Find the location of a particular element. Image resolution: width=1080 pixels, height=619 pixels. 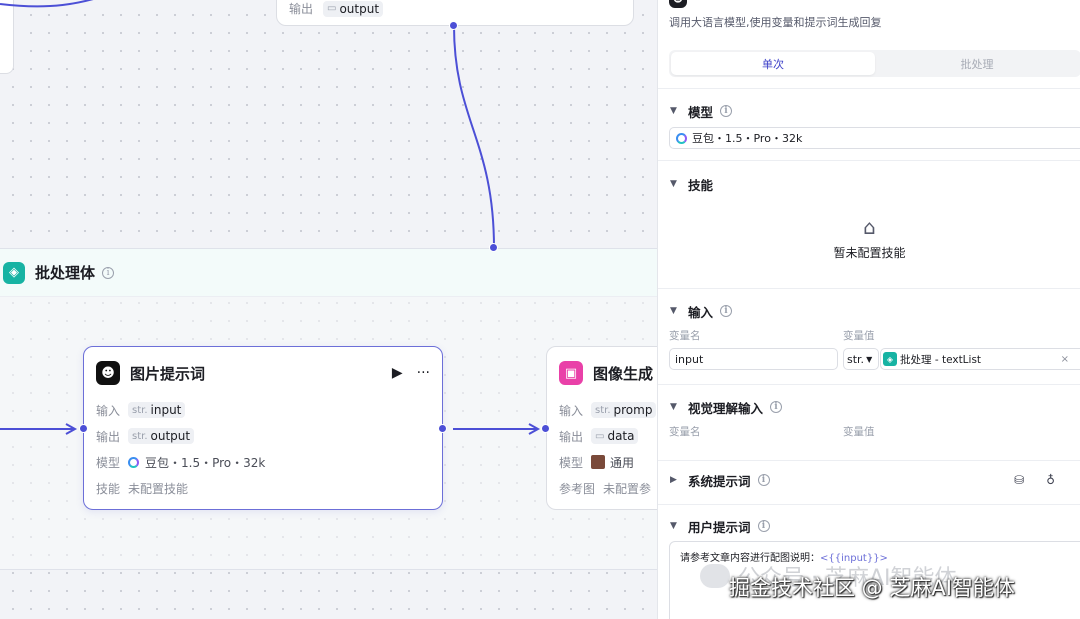

left-node-stub is located at coordinates (7, 37).